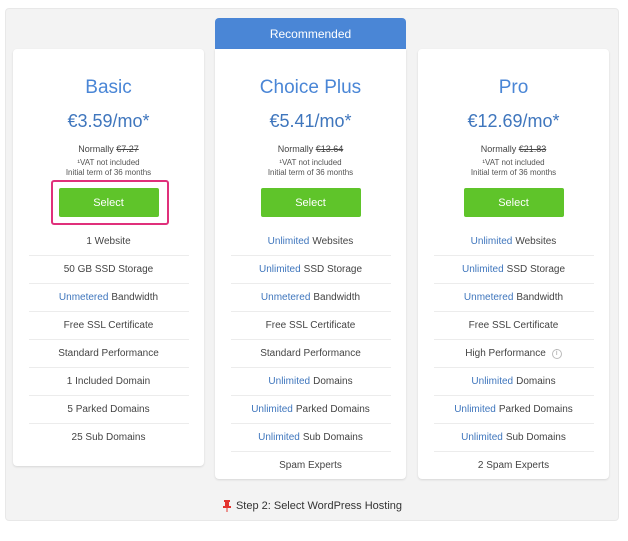  I want to click on recommended-banner: Recommended, so click(310, 33).